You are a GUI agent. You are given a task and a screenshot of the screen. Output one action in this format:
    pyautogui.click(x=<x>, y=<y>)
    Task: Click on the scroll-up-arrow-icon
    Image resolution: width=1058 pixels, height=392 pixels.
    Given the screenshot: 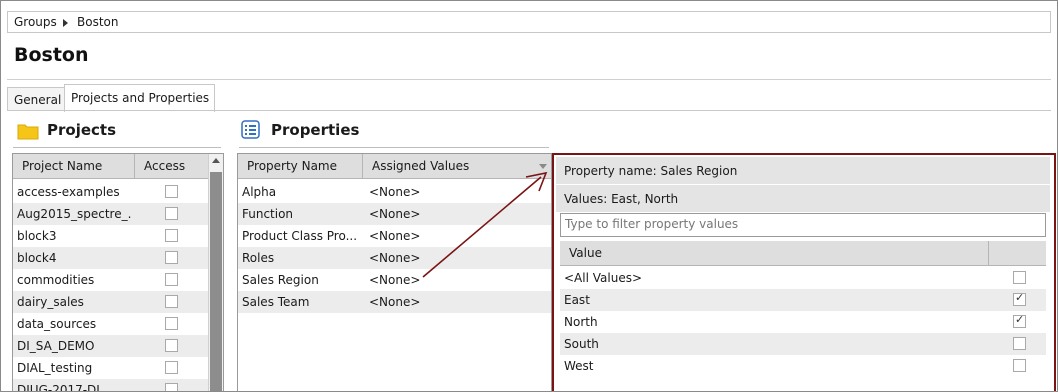 What is the action you would take?
    pyautogui.click(x=216, y=160)
    